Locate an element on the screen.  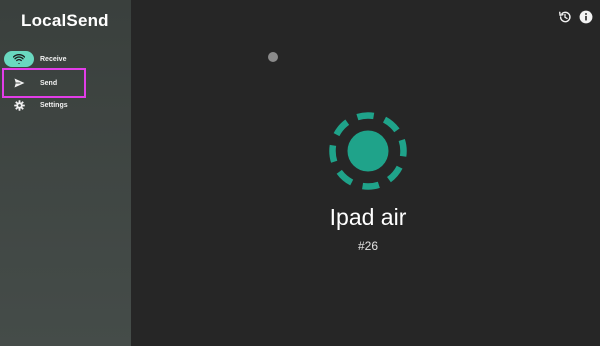
device-status-icon is located at coordinates (368, 151).